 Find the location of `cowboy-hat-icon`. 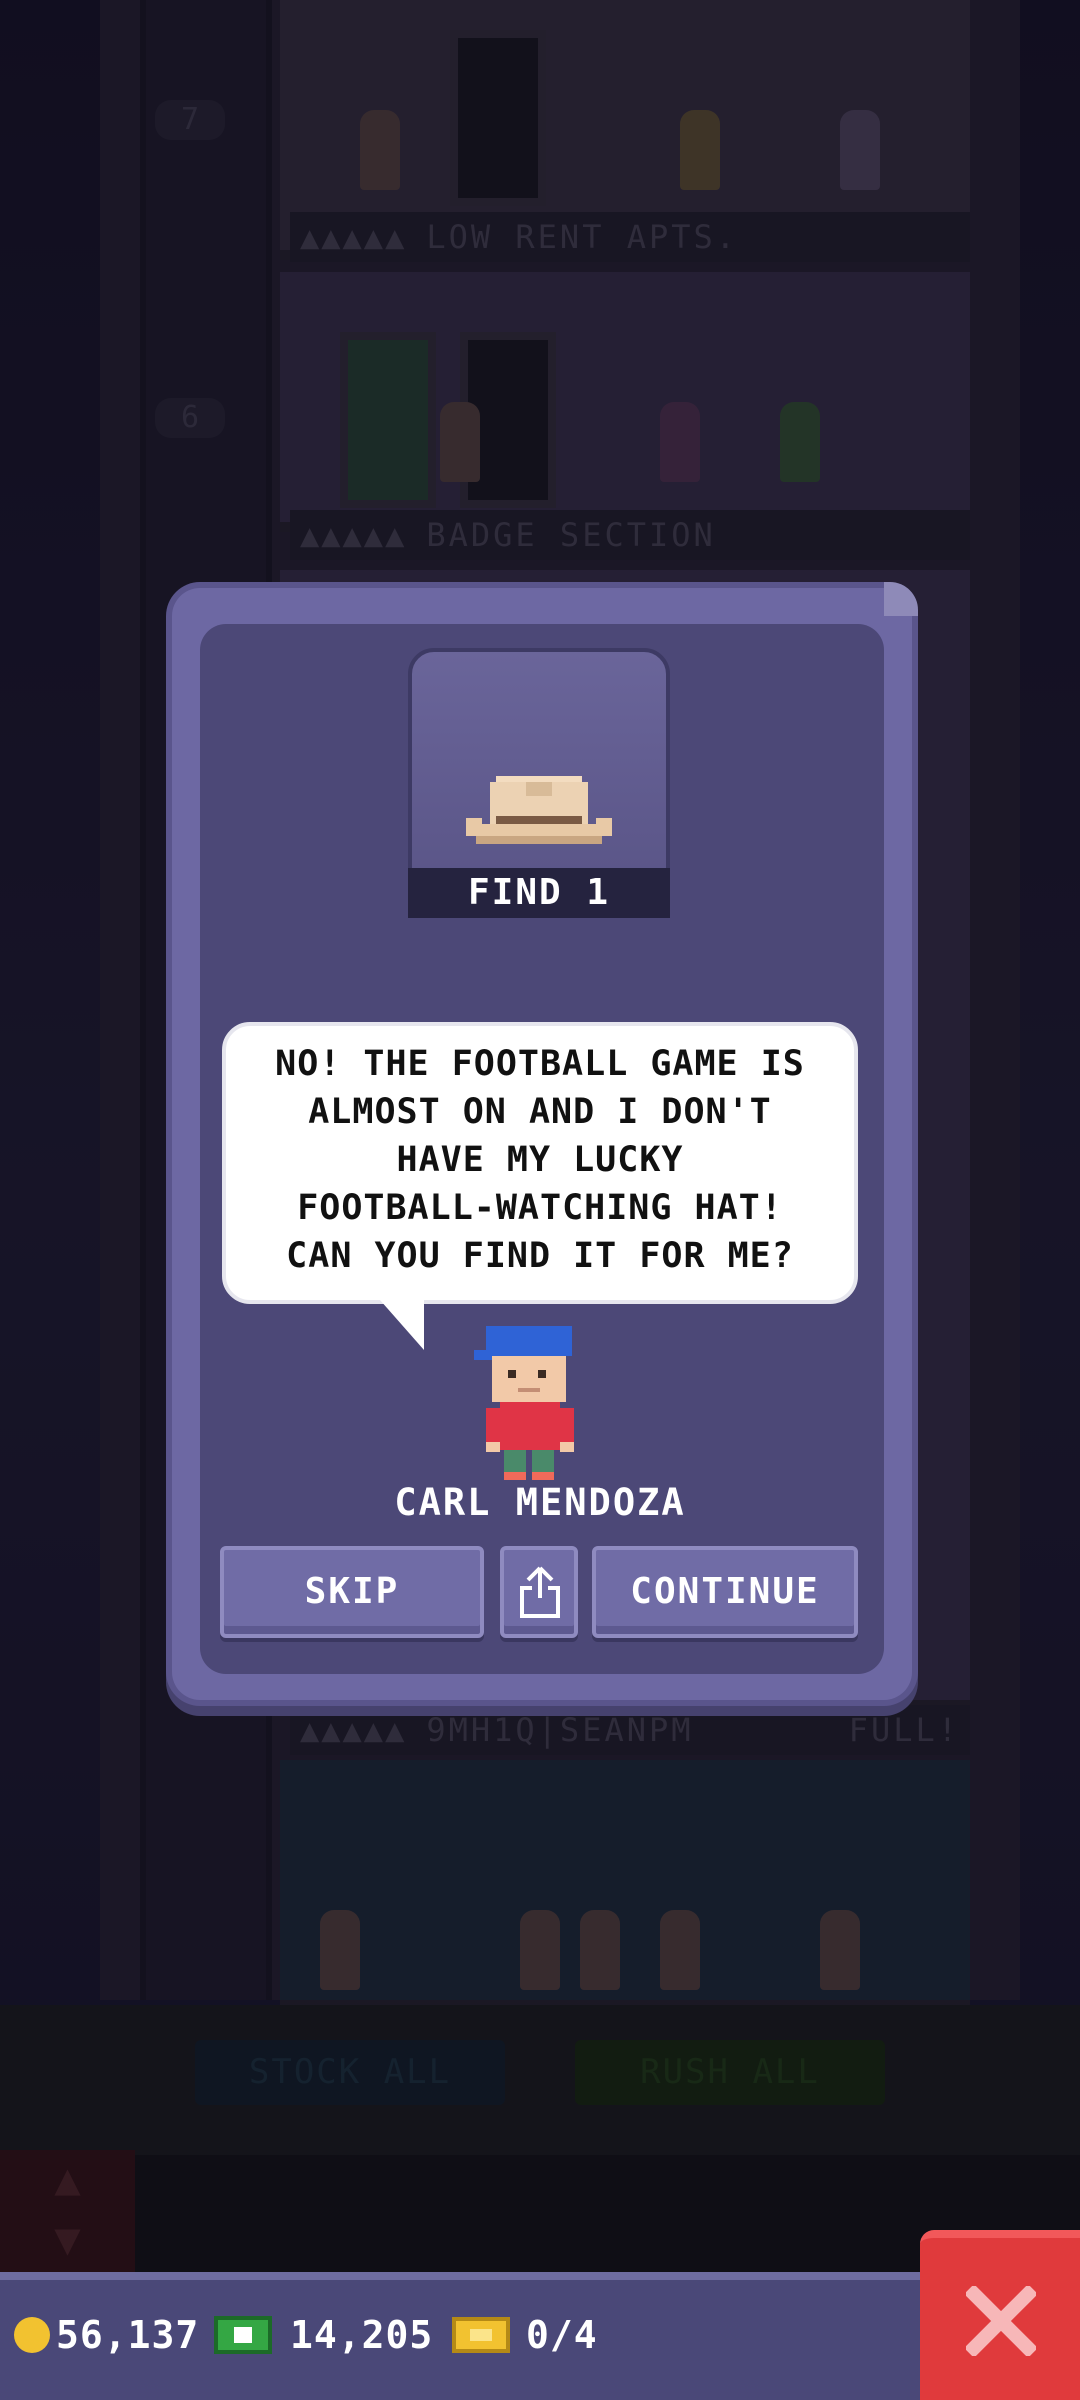

cowboy-hat-icon is located at coordinates (539, 810).